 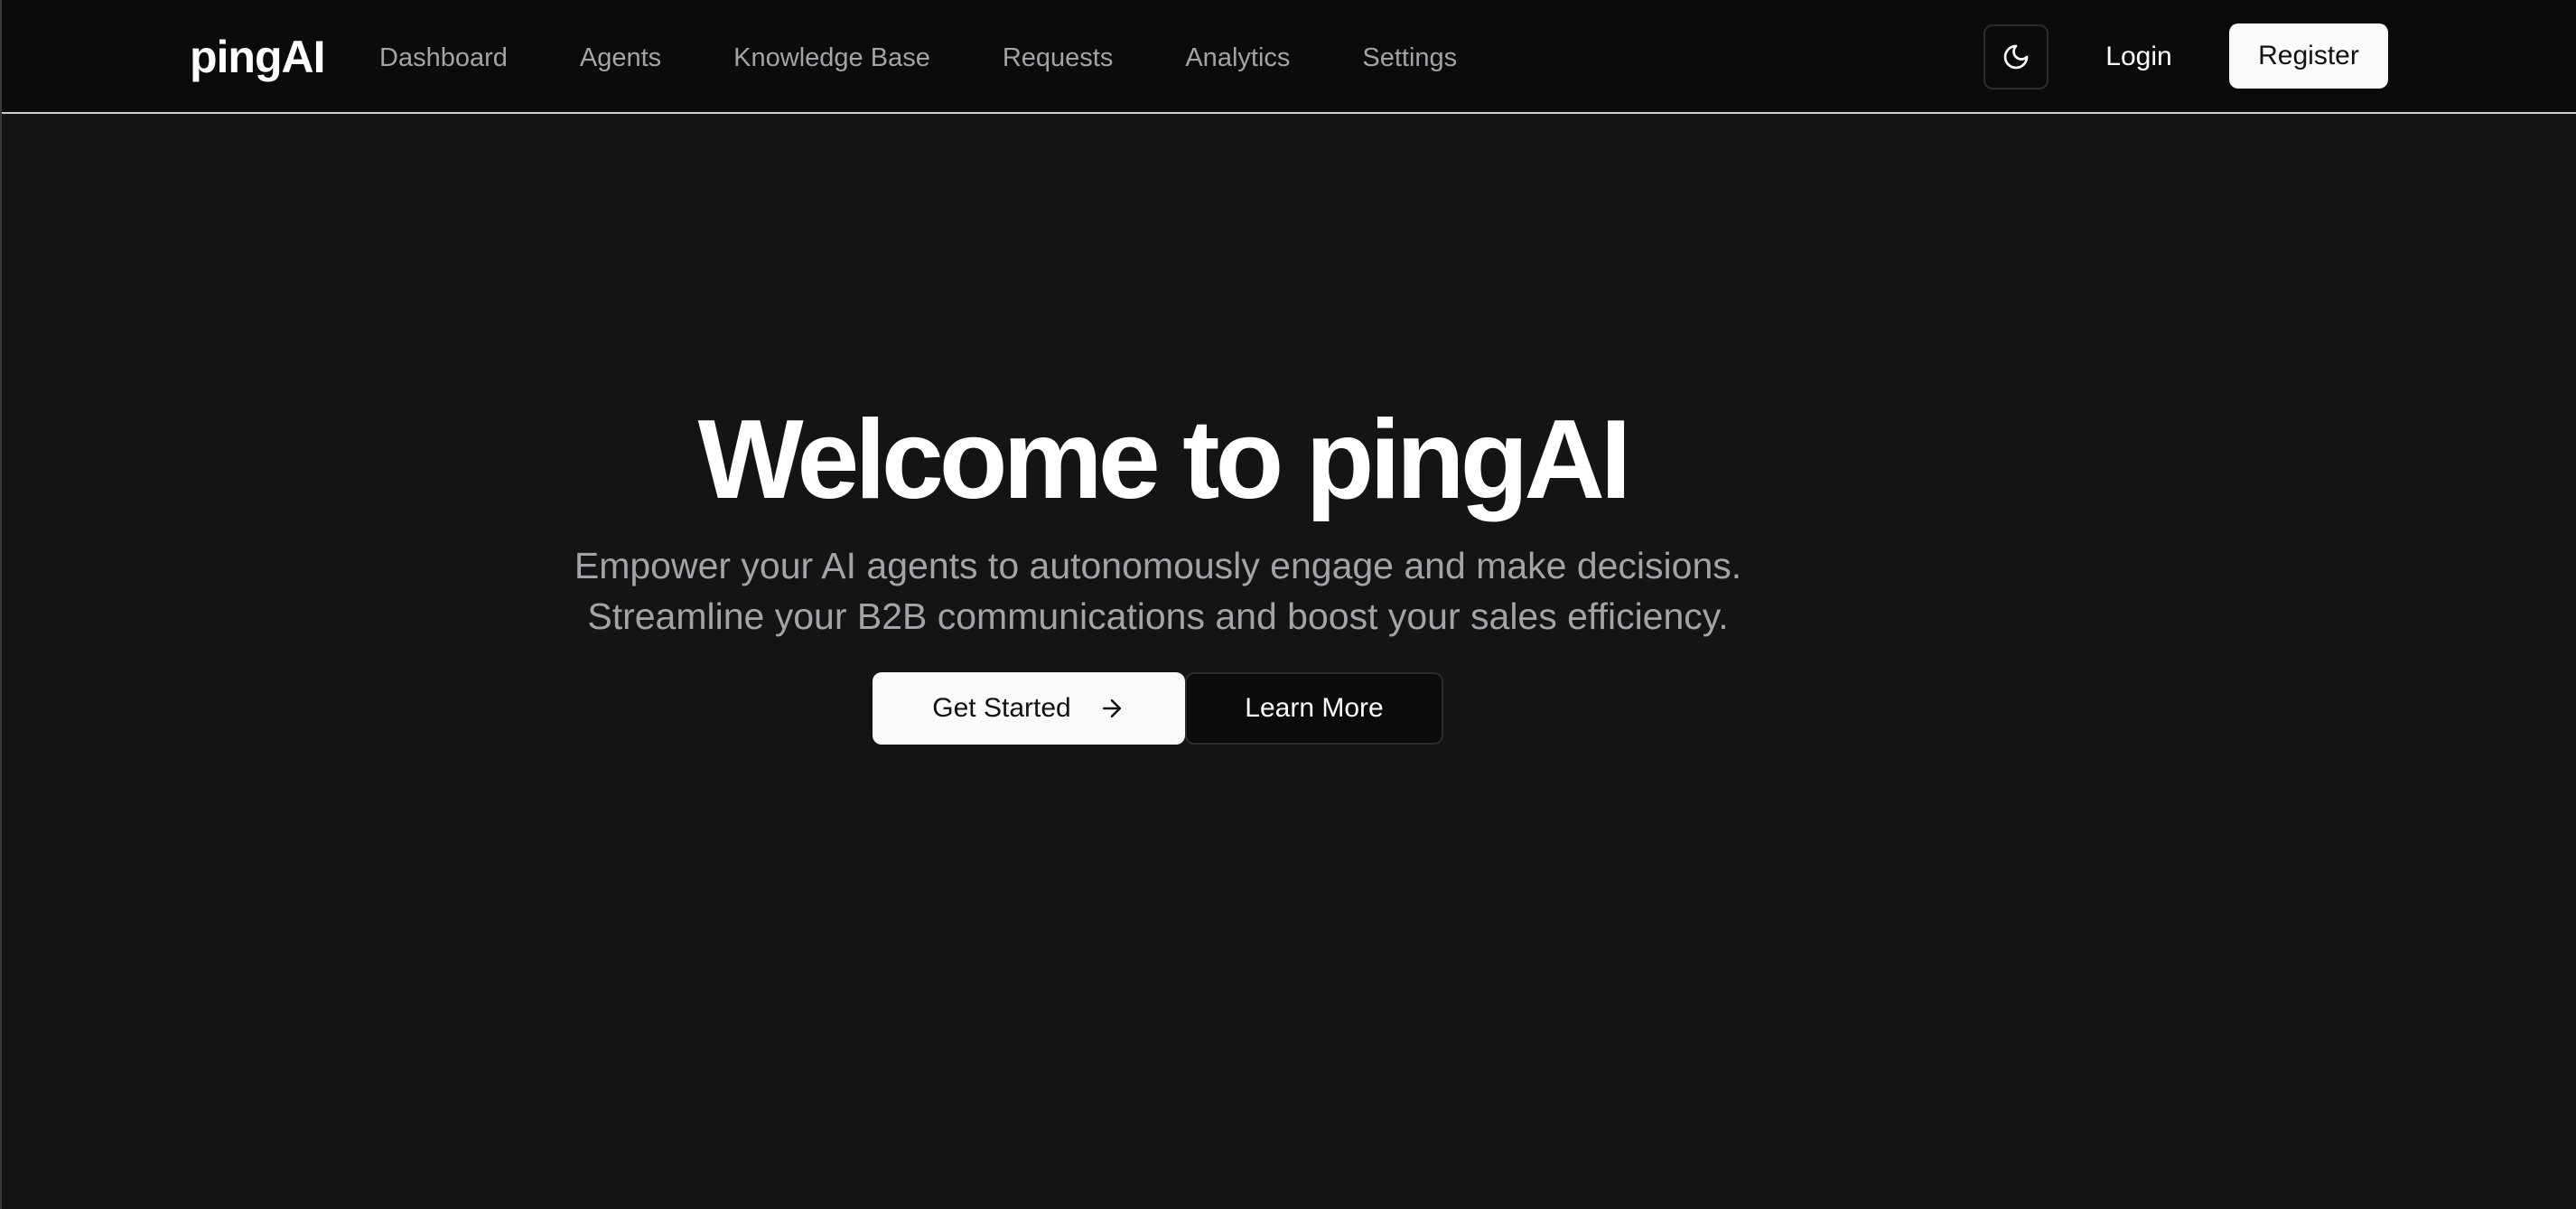 I want to click on nav-item-requests: Requests, so click(x=1059, y=57).